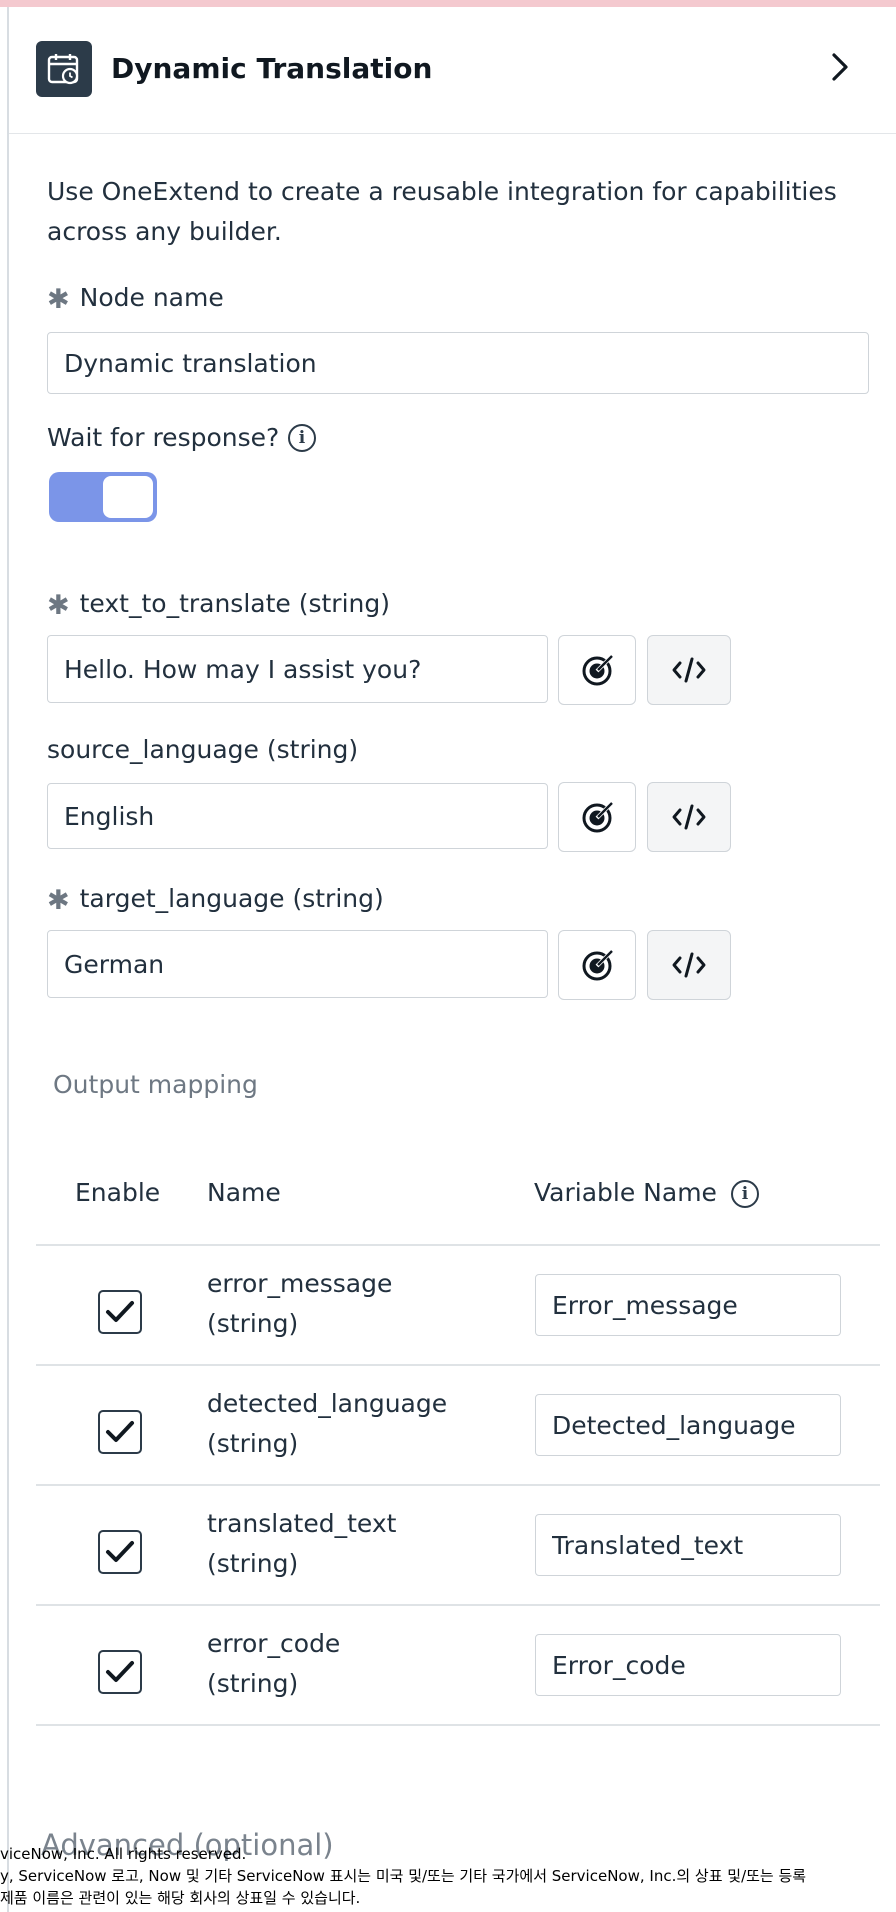 The image size is (896, 1912). Describe the element at coordinates (244, 1192) in the screenshot. I see `column-header-name: Name` at that location.